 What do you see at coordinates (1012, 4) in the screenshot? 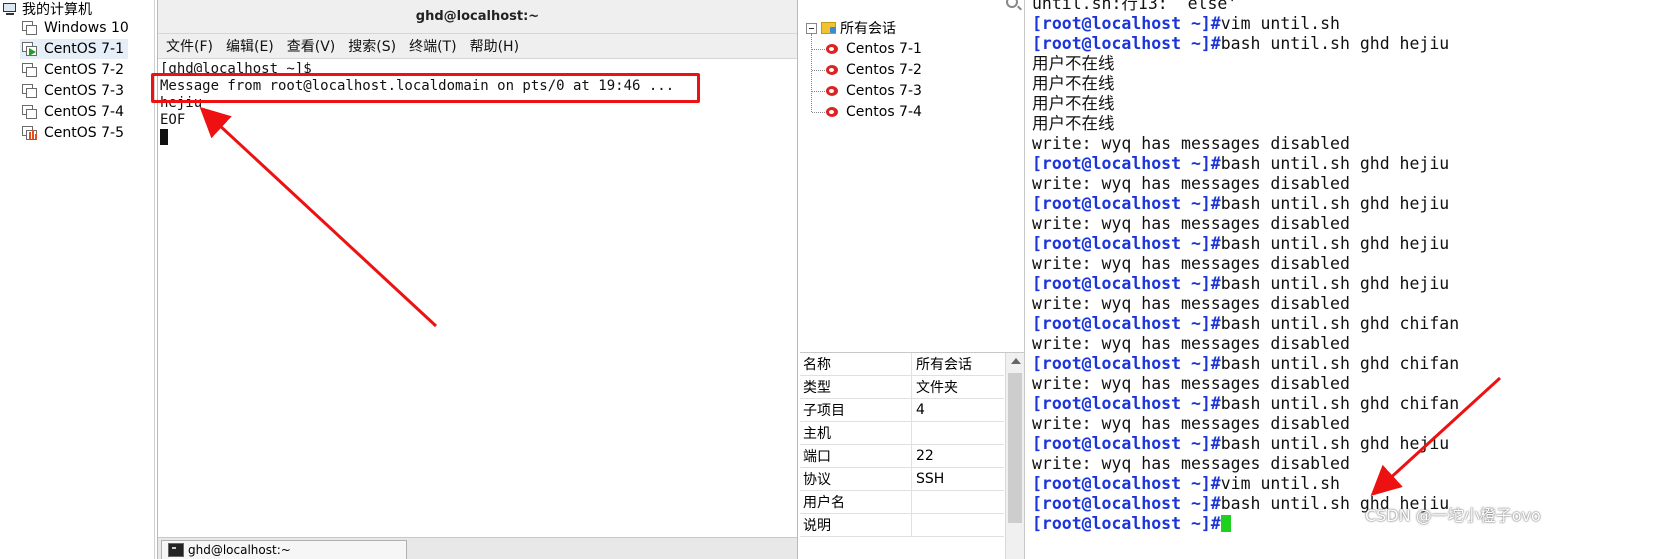
I see `search-icon` at bounding box center [1012, 4].